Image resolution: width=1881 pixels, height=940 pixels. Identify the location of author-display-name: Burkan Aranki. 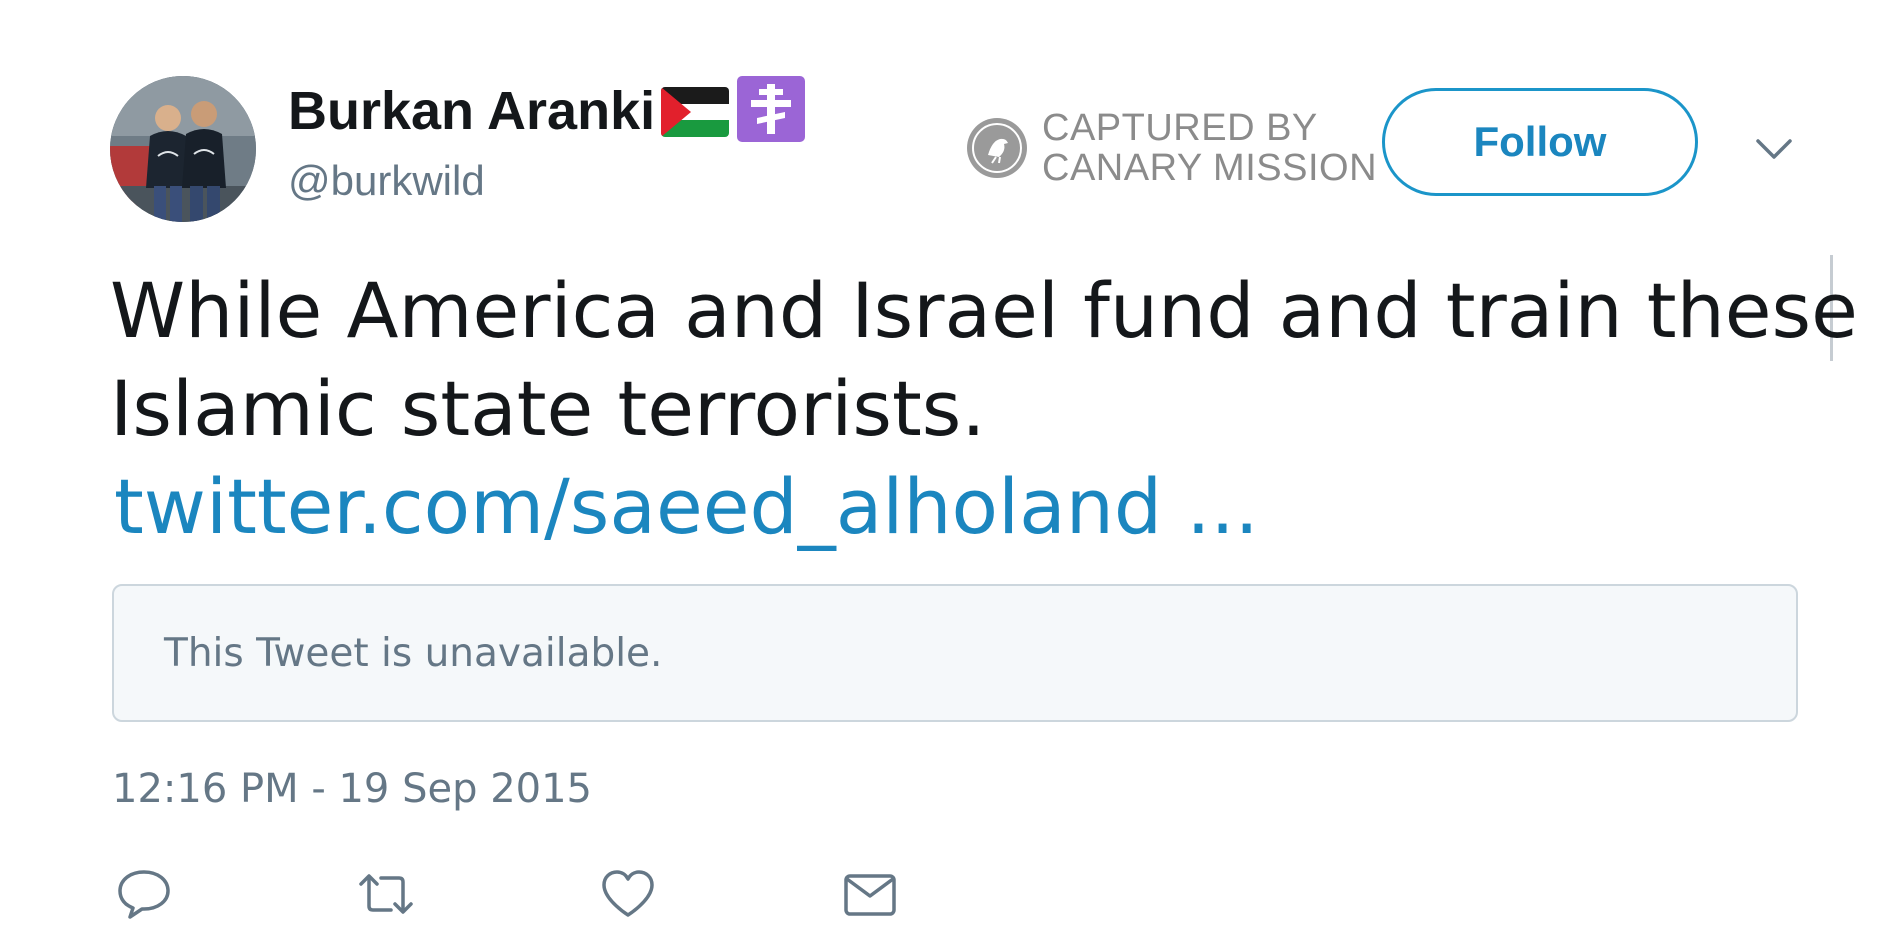
(471, 111).